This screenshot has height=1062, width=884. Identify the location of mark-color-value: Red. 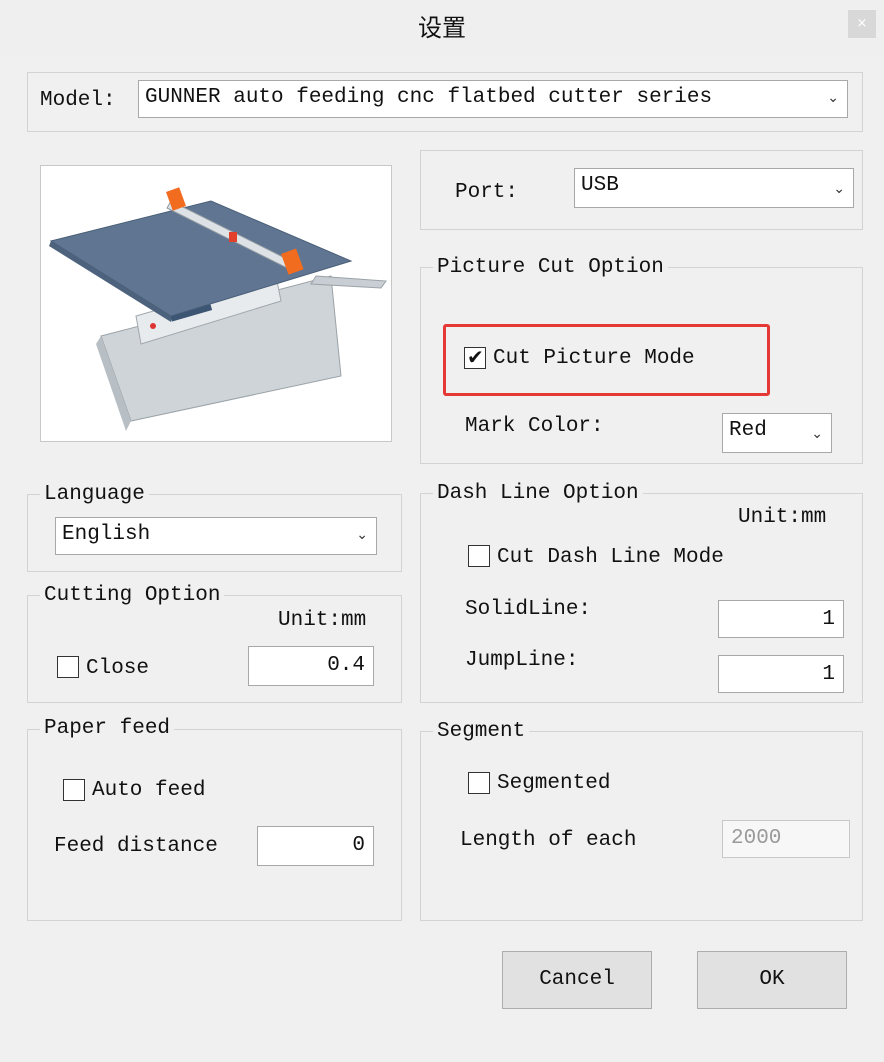
(748, 430).